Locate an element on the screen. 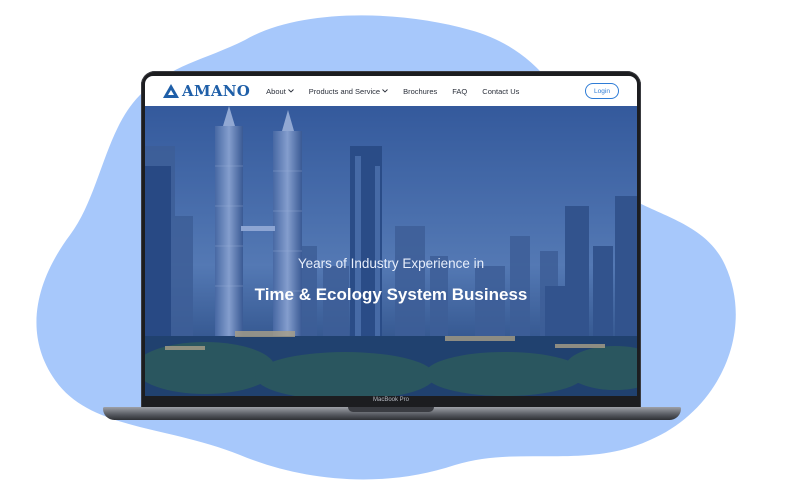 The image size is (800, 500). nav-item-contact-us: Contact Us is located at coordinates (500, 91).